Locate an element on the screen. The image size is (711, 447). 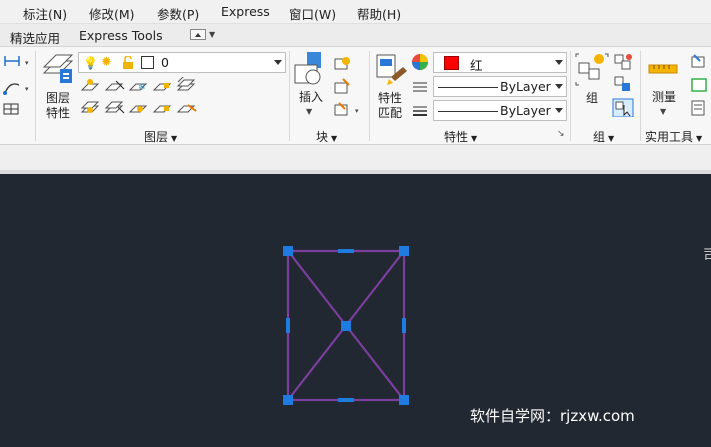
properties-panel-label: 特性 ▼ is located at coordinates (460, 136).